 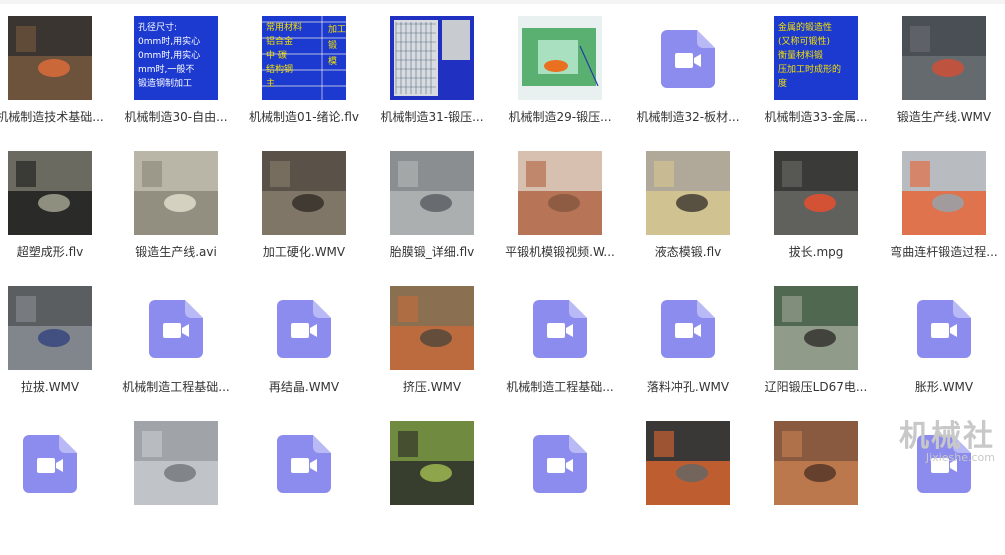 I want to click on file-item: 拔长.mpg, so click(x=816, y=218).